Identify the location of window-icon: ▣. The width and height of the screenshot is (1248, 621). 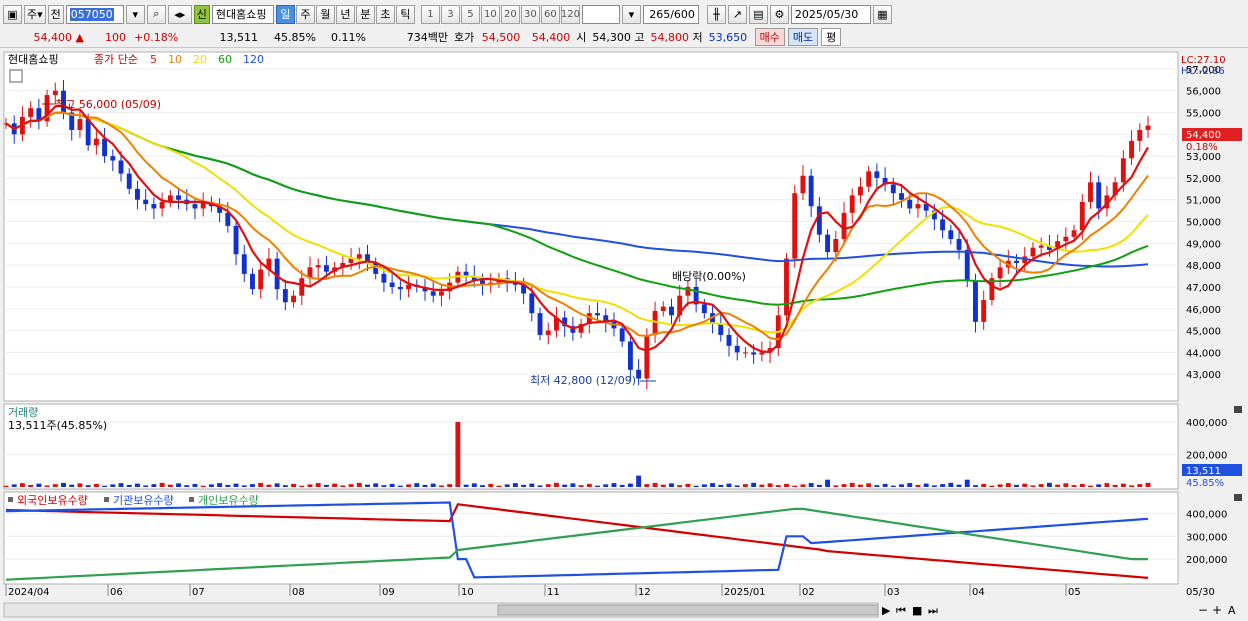
(12, 14).